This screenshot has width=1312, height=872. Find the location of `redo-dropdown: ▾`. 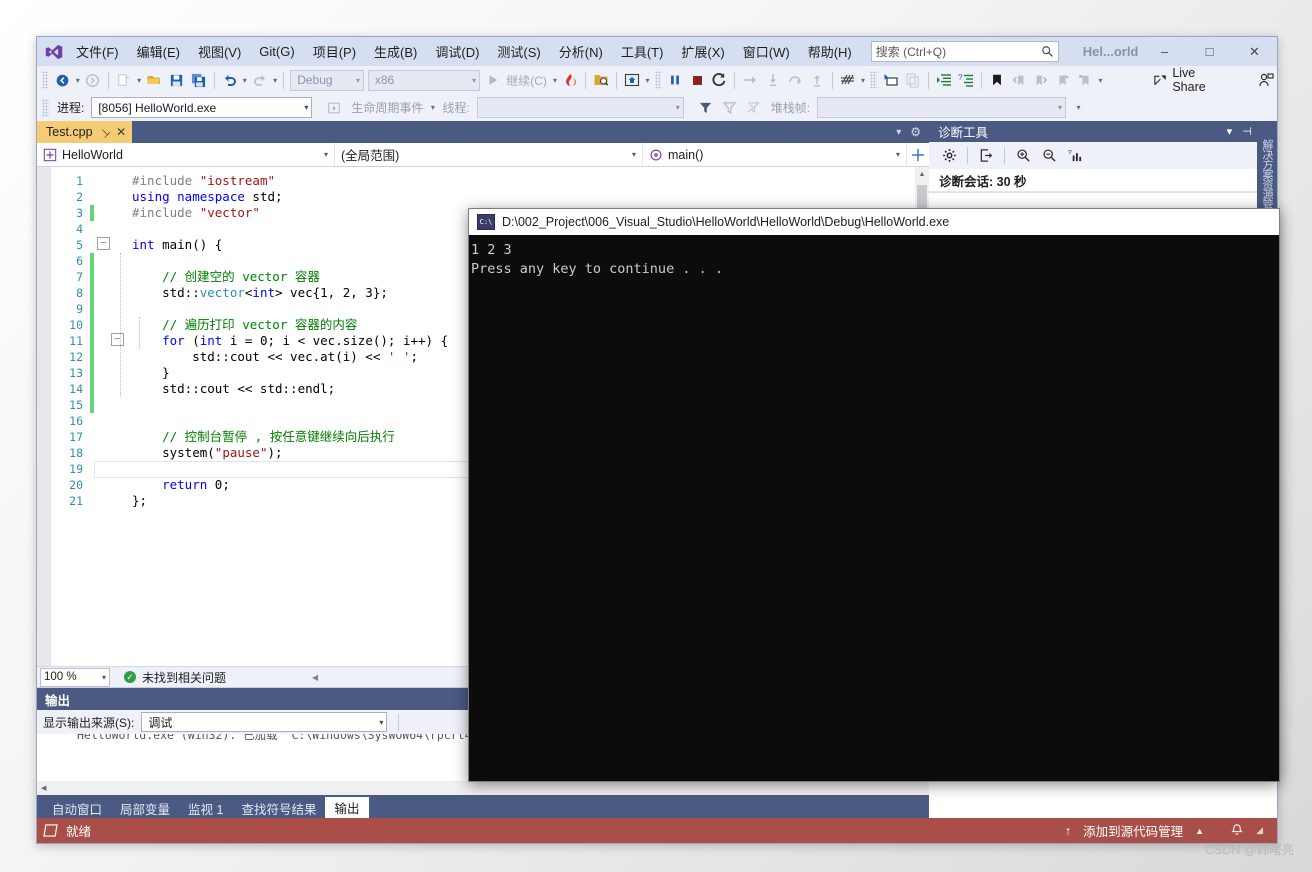

redo-dropdown: ▾ is located at coordinates (275, 80).